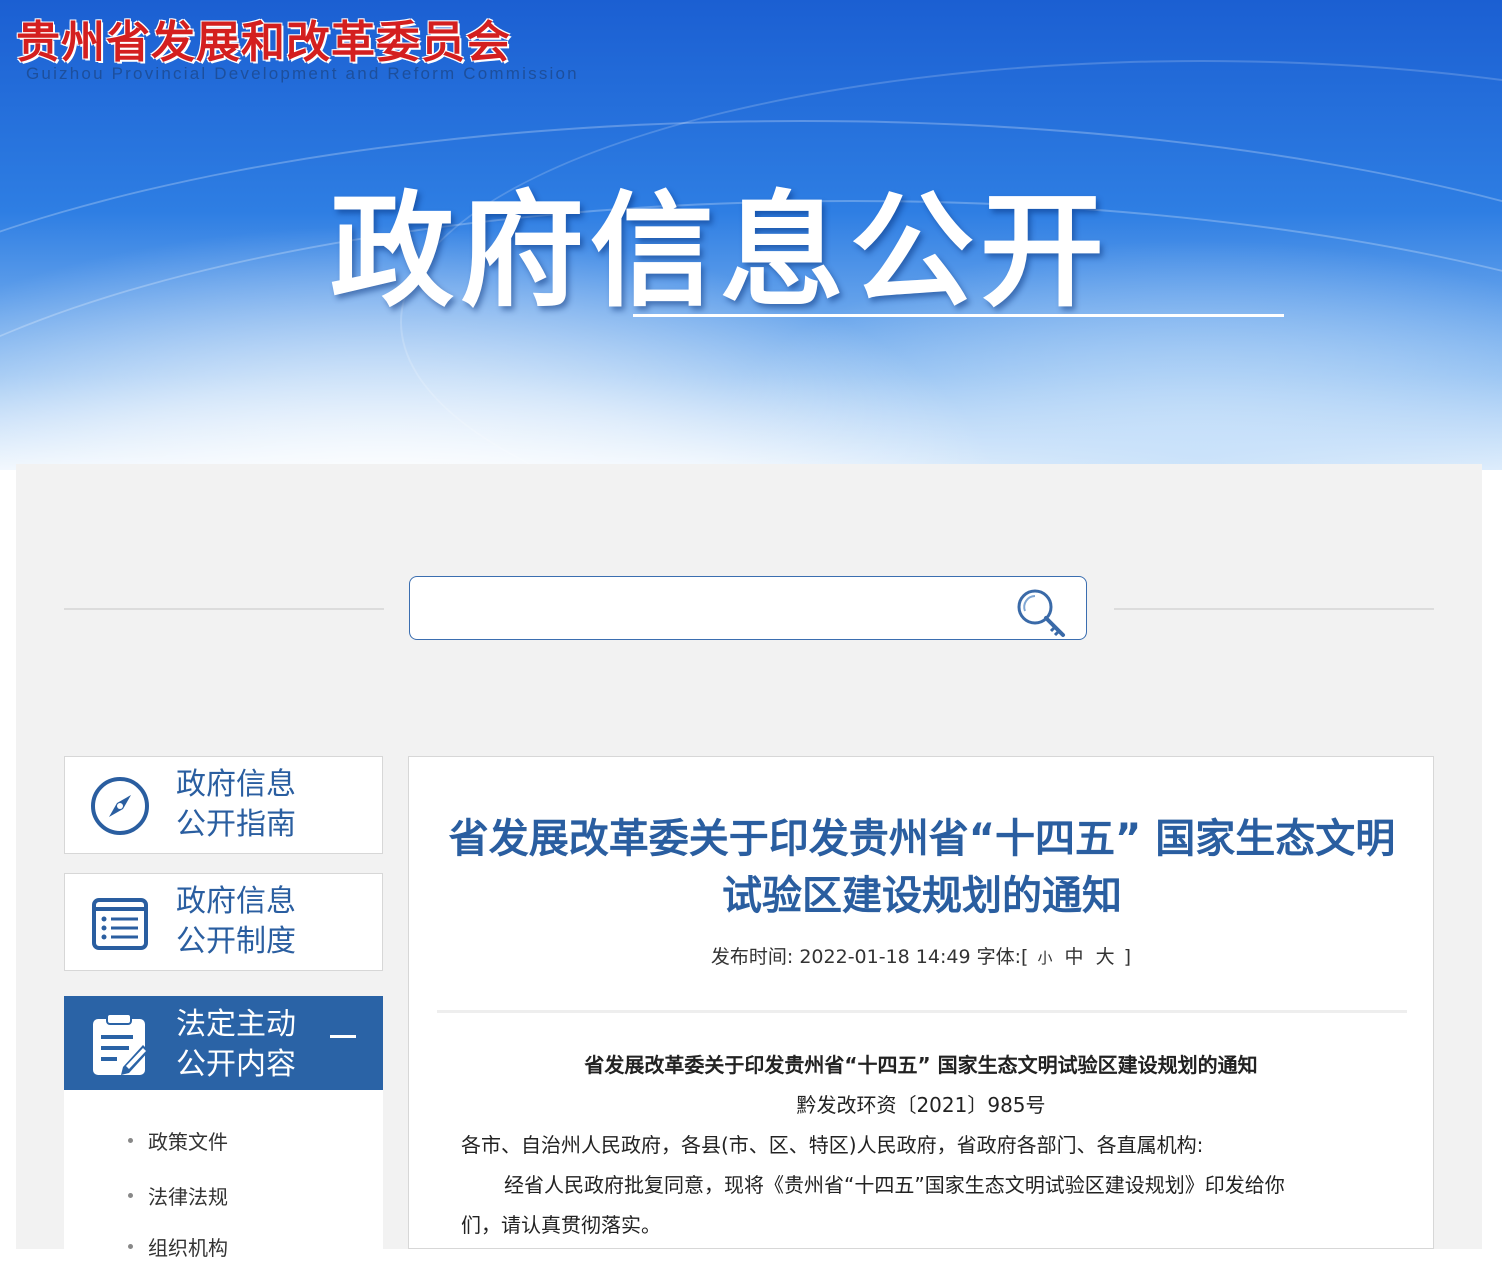 The width and height of the screenshot is (1502, 1261). What do you see at coordinates (921, 1065) in the screenshot?
I see `body-title: 省发展改革委关于印发贵州省“十四五” 国家生态文明试验区建设规划的通知` at bounding box center [921, 1065].